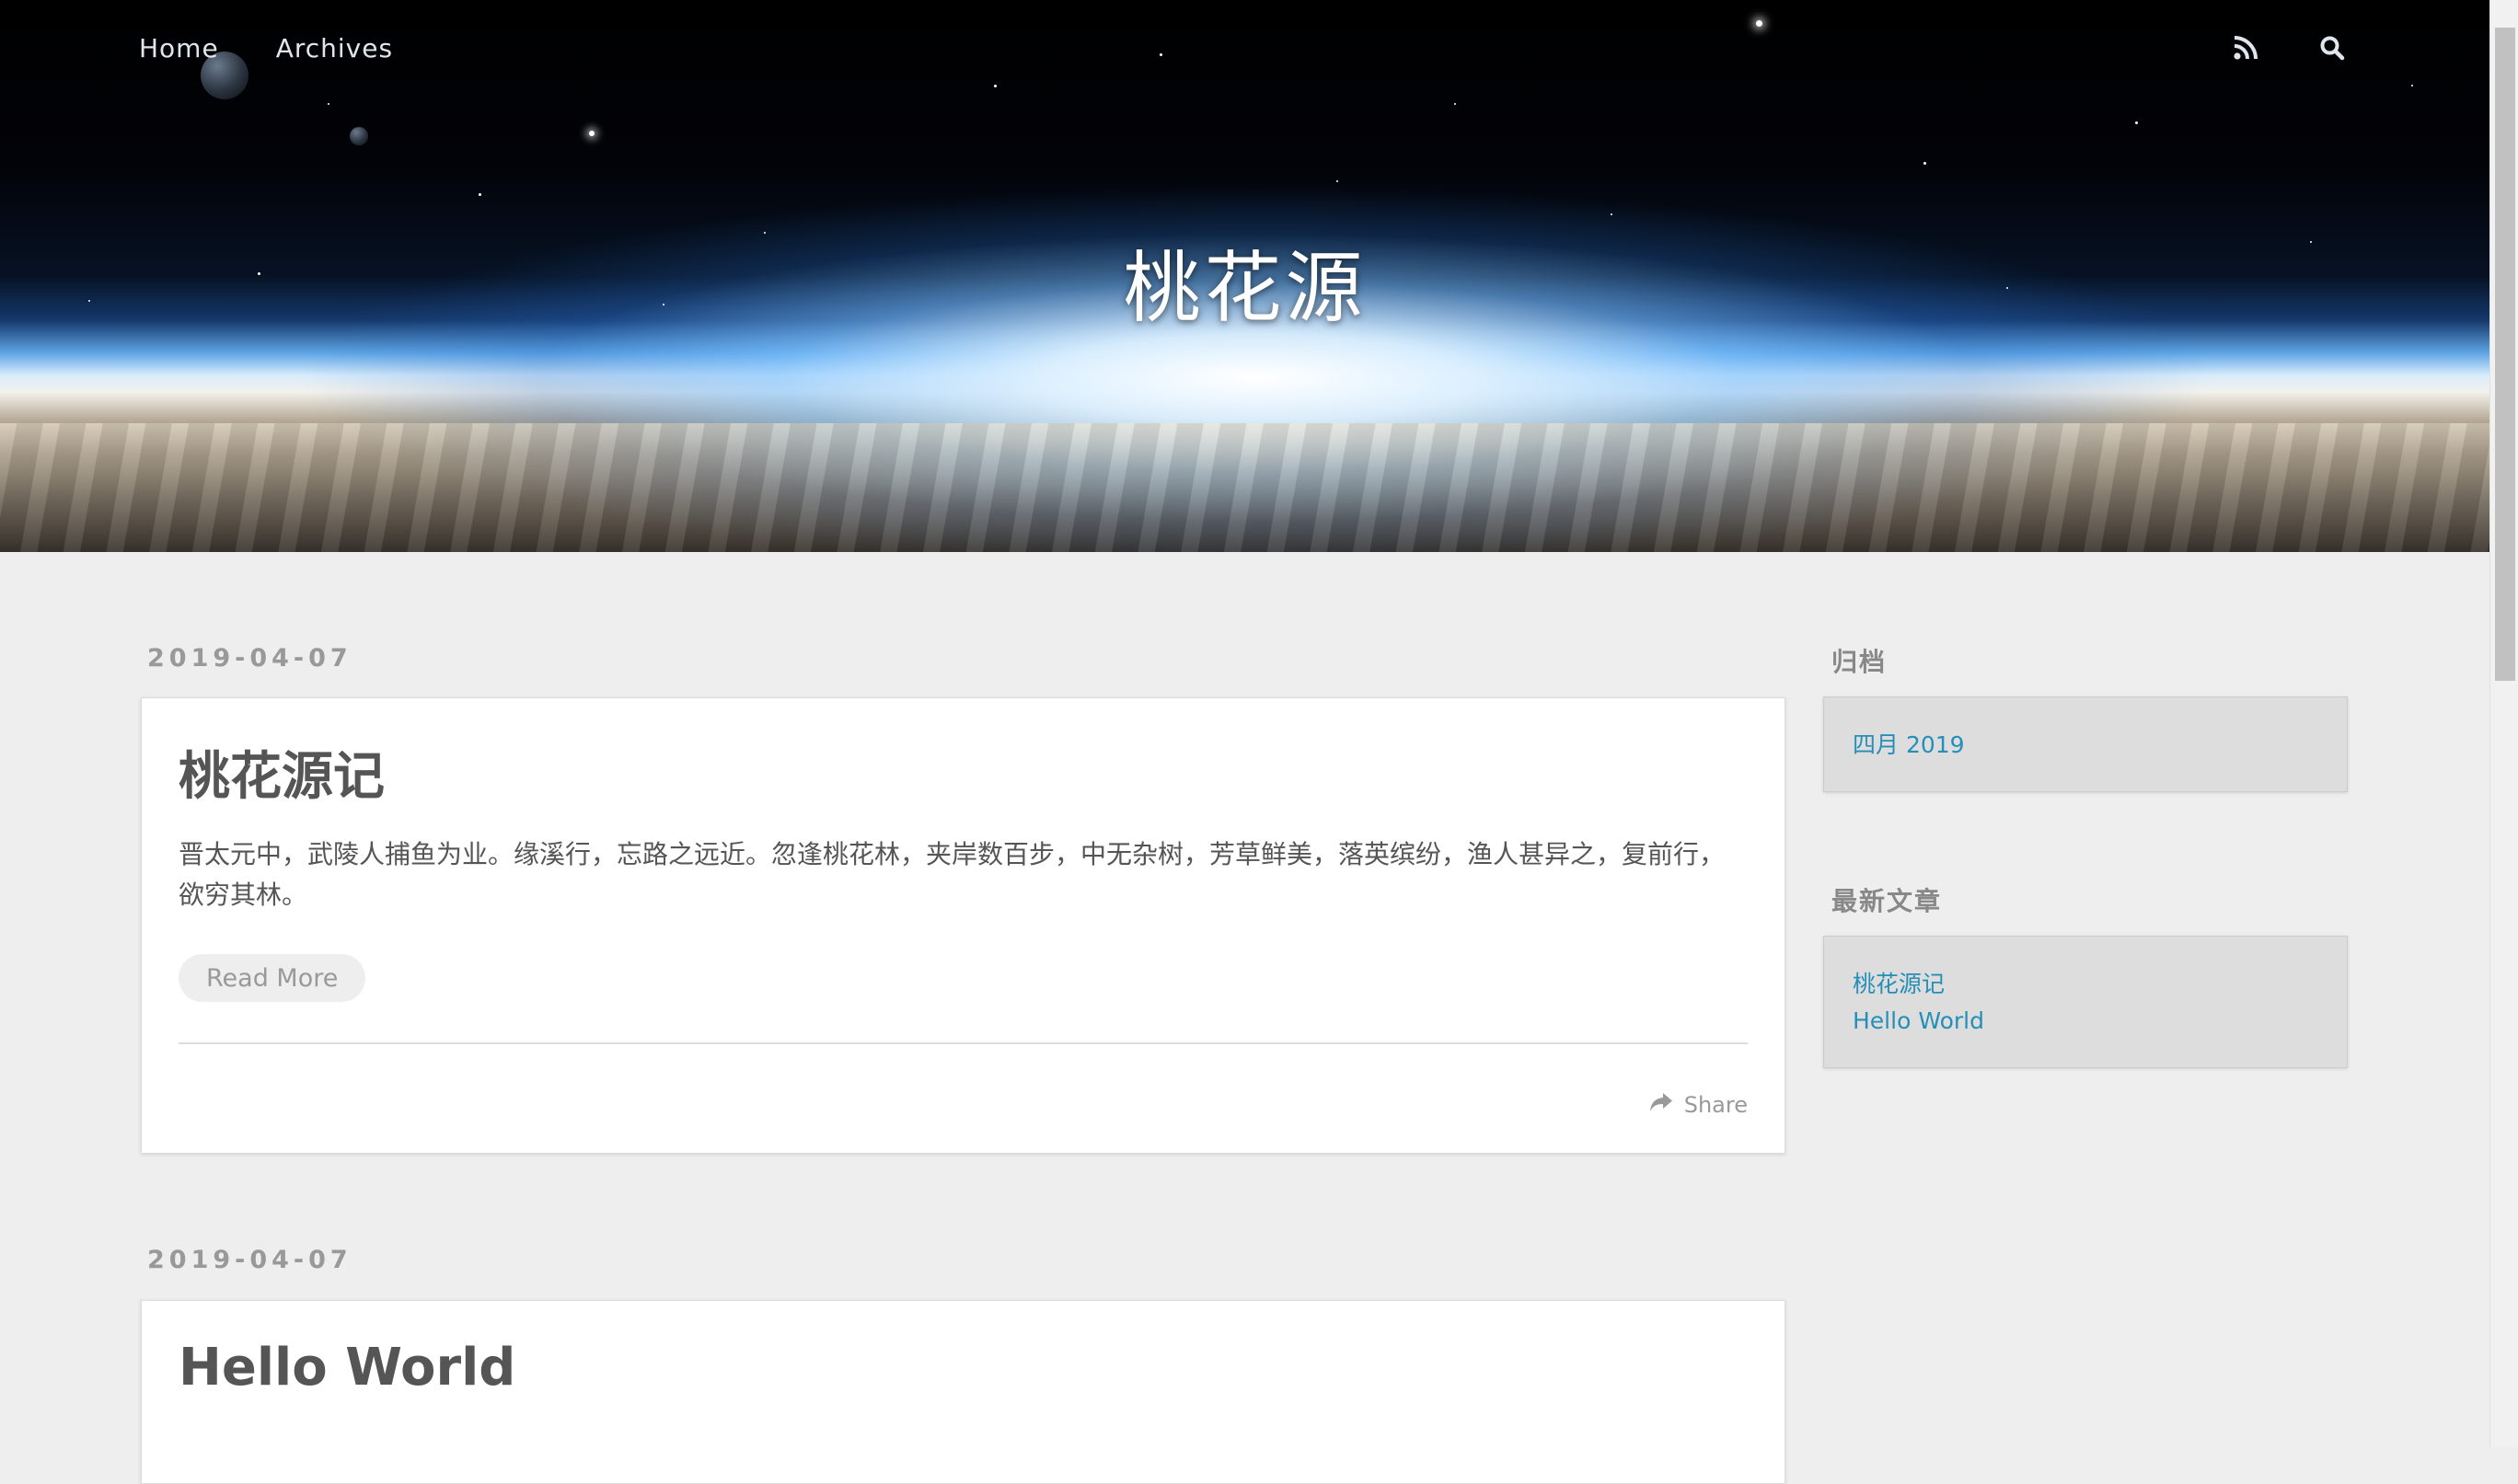 This screenshot has height=1484, width=2518. Describe the element at coordinates (2503, 723) in the screenshot. I see `page-scrollbar` at that location.